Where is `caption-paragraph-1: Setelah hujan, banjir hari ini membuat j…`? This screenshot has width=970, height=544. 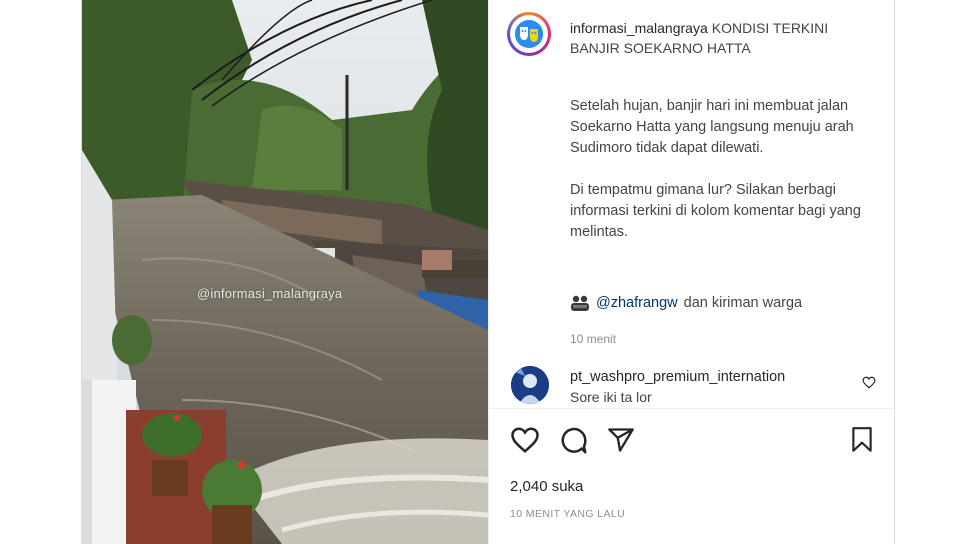 caption-paragraph-1: Setelah hujan, banjir hari ini membuat j… is located at coordinates (712, 127).